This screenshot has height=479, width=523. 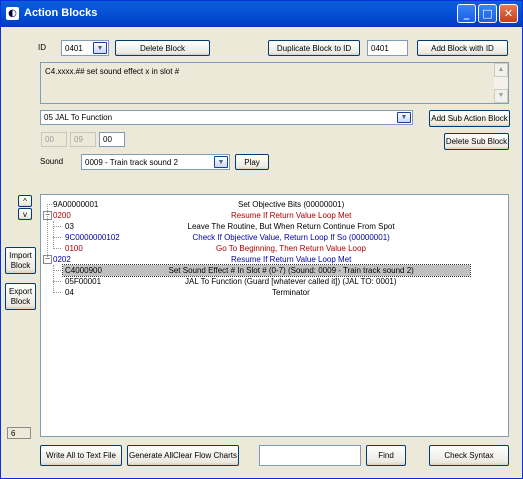 I want to click on id-label: ID, so click(x=42, y=47).